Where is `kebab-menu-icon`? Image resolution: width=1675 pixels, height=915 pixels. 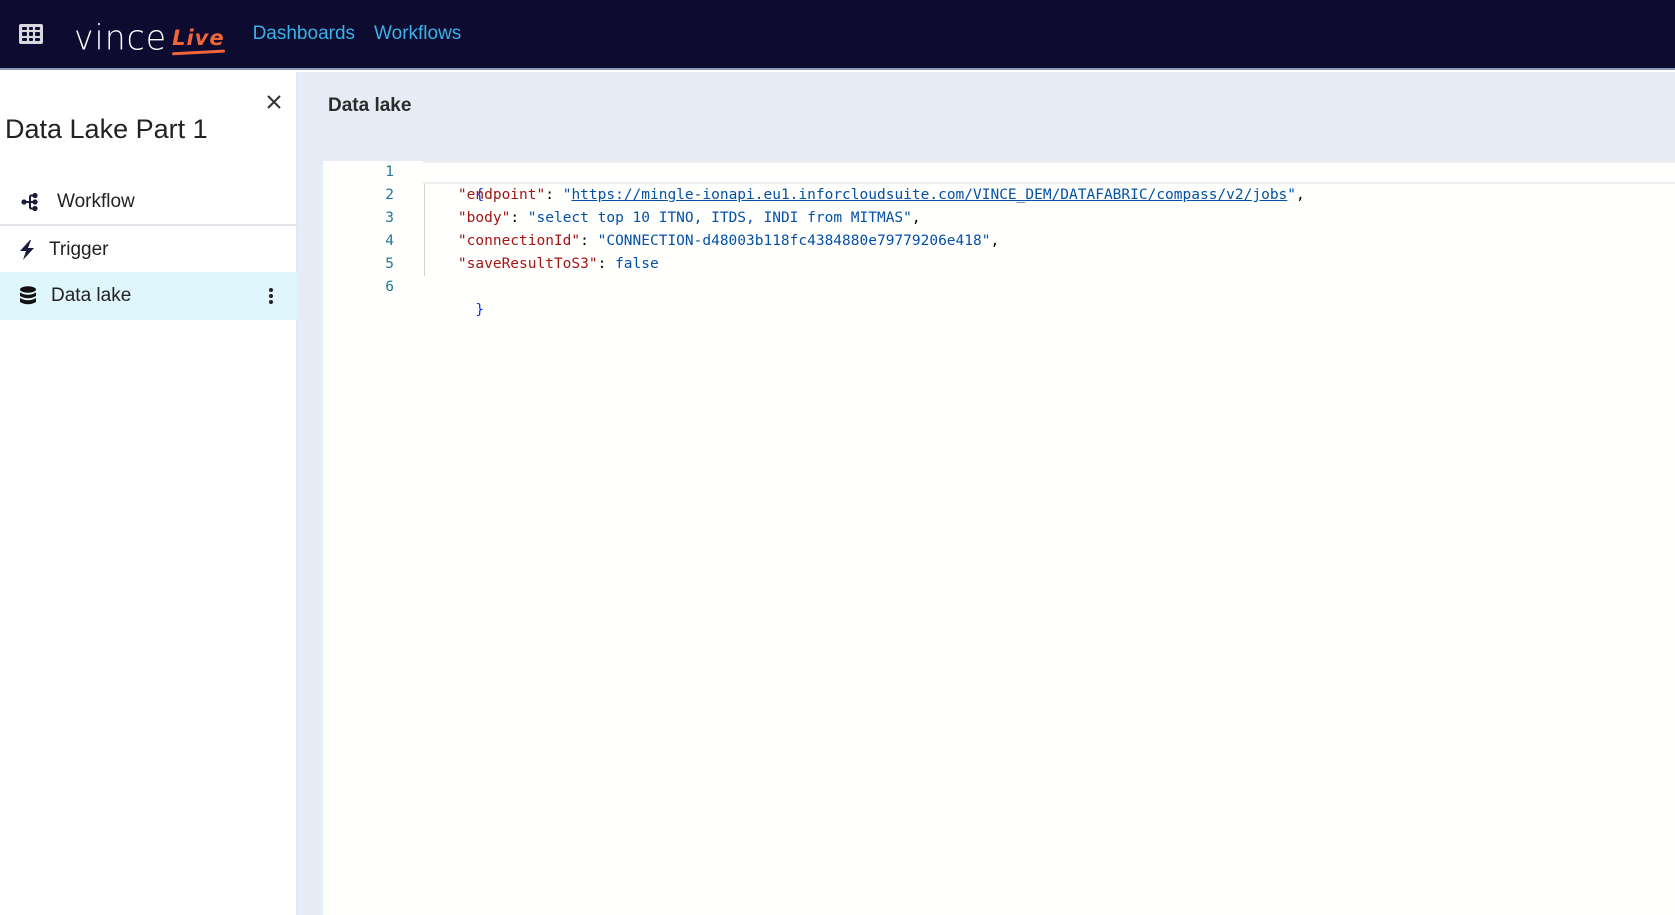 kebab-menu-icon is located at coordinates (271, 296).